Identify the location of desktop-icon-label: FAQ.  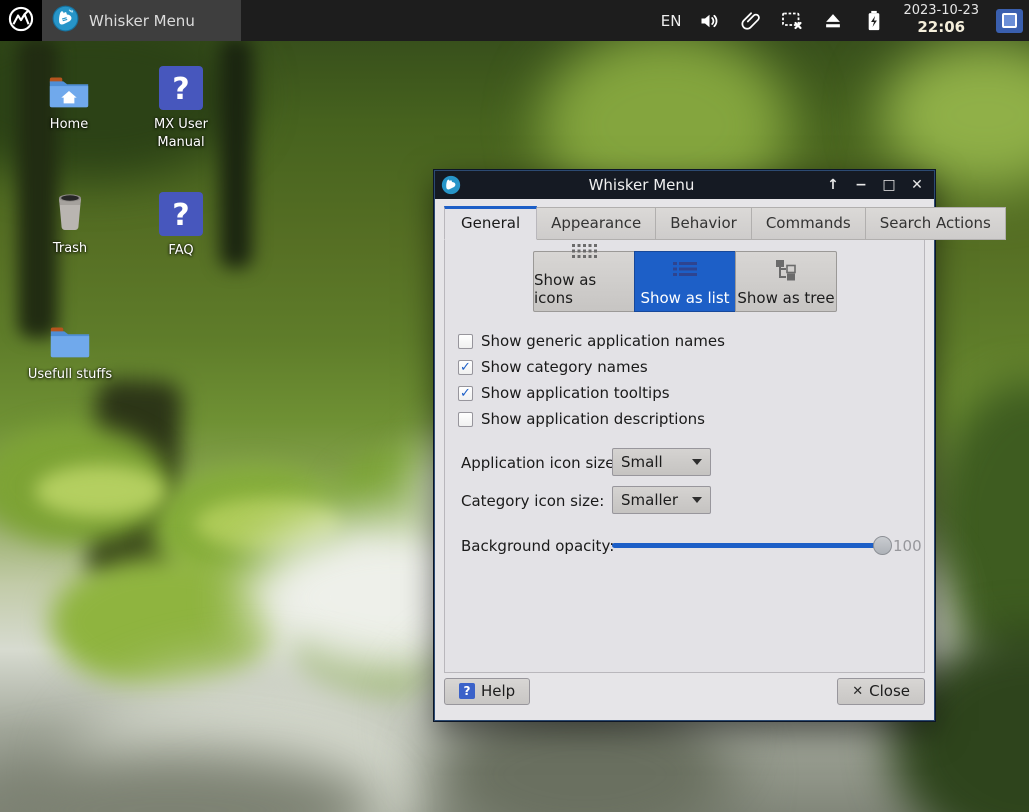
(181, 250).